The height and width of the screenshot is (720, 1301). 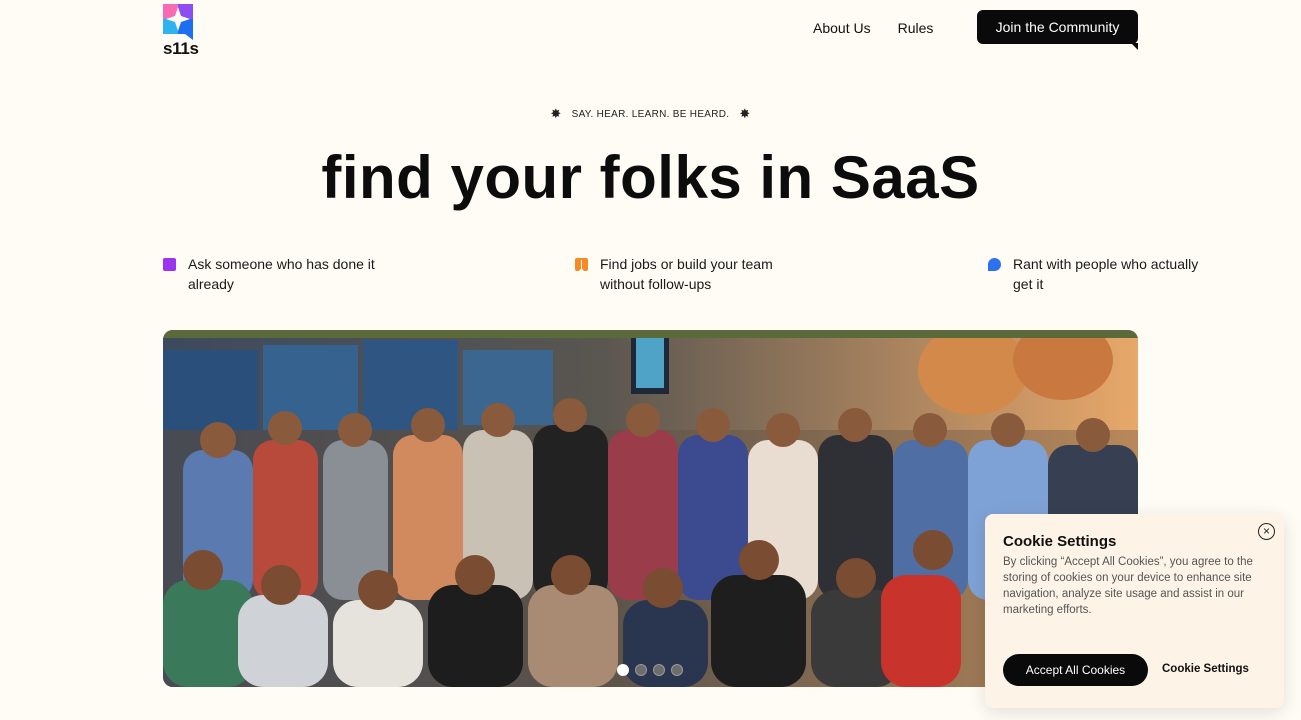 What do you see at coordinates (1057, 30) in the screenshot?
I see `join-community-button: Join the Community` at bounding box center [1057, 30].